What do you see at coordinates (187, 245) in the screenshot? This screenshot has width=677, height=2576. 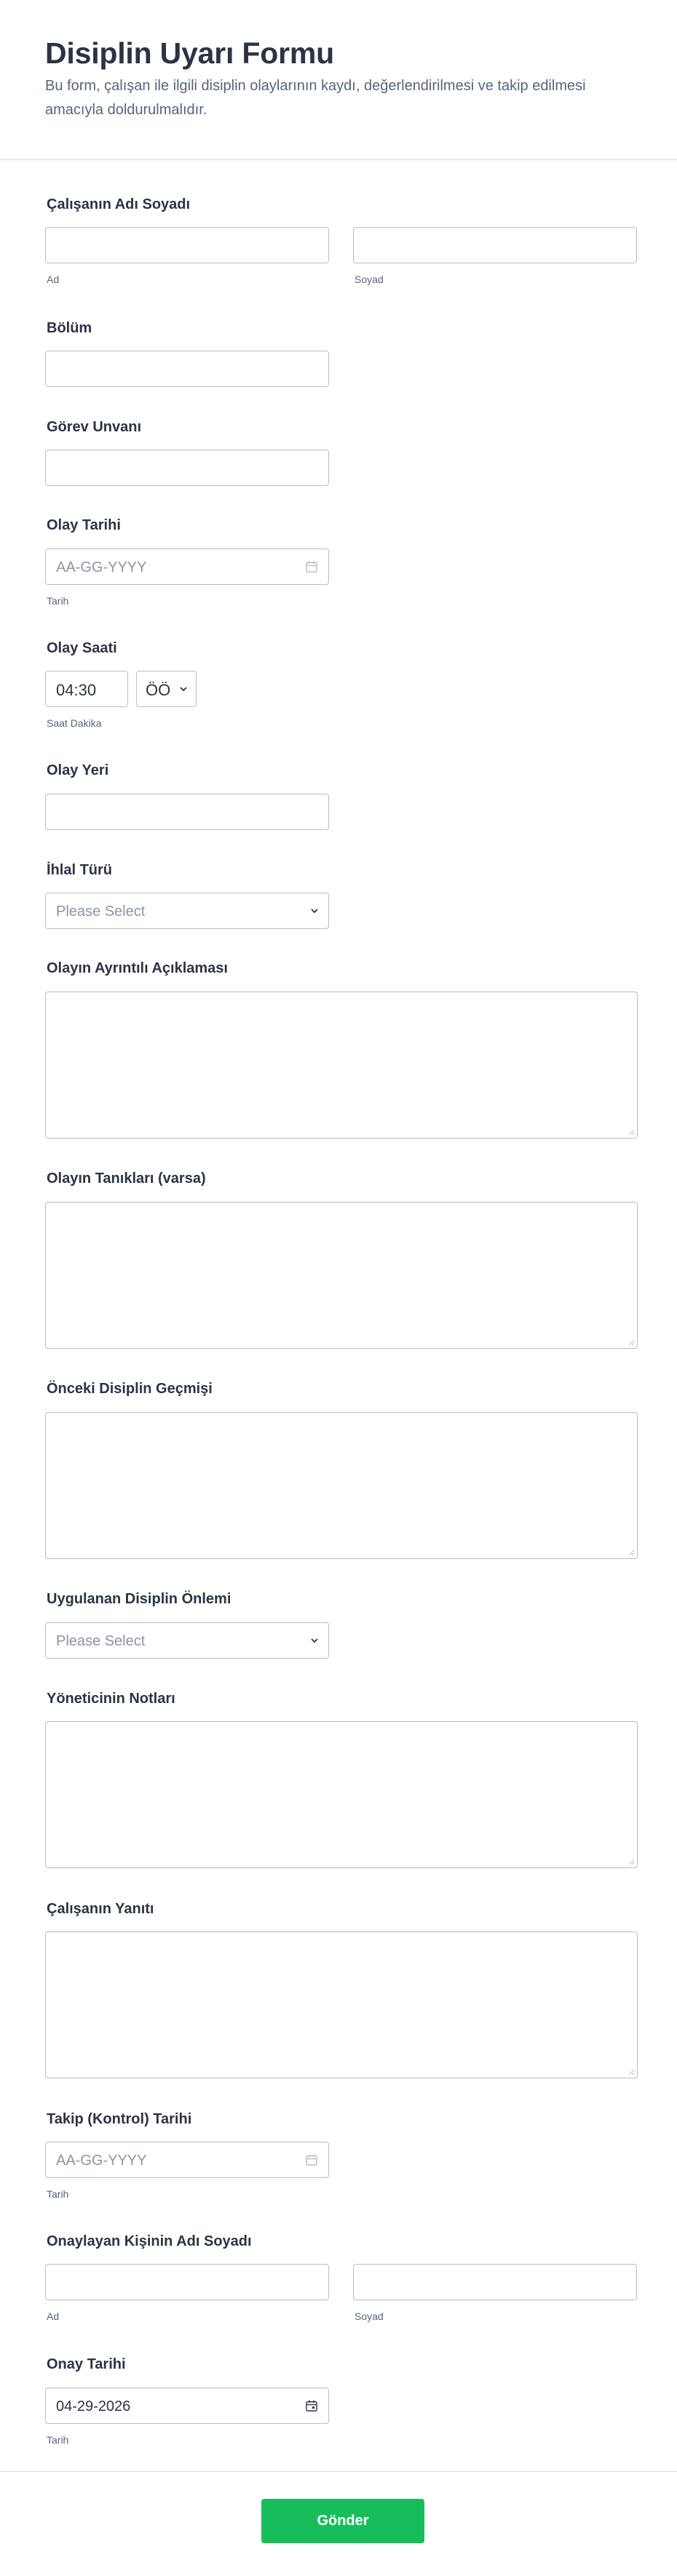 I see `employee-first-name-input` at bounding box center [187, 245].